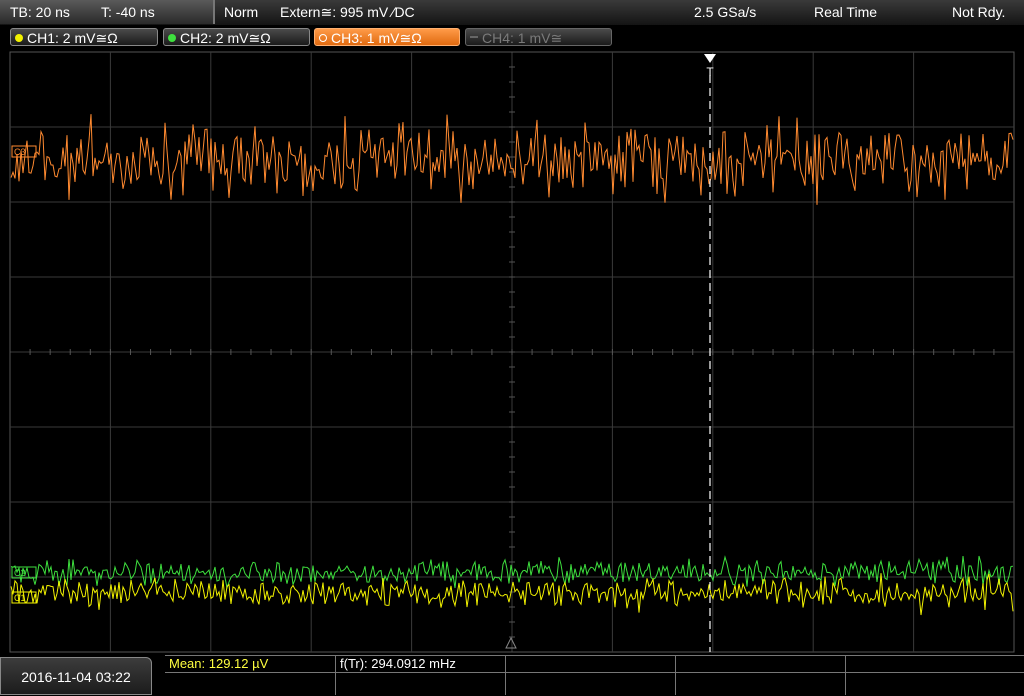  What do you see at coordinates (845, 12) in the screenshot?
I see `acquisition-mode-label: Real Time` at bounding box center [845, 12].